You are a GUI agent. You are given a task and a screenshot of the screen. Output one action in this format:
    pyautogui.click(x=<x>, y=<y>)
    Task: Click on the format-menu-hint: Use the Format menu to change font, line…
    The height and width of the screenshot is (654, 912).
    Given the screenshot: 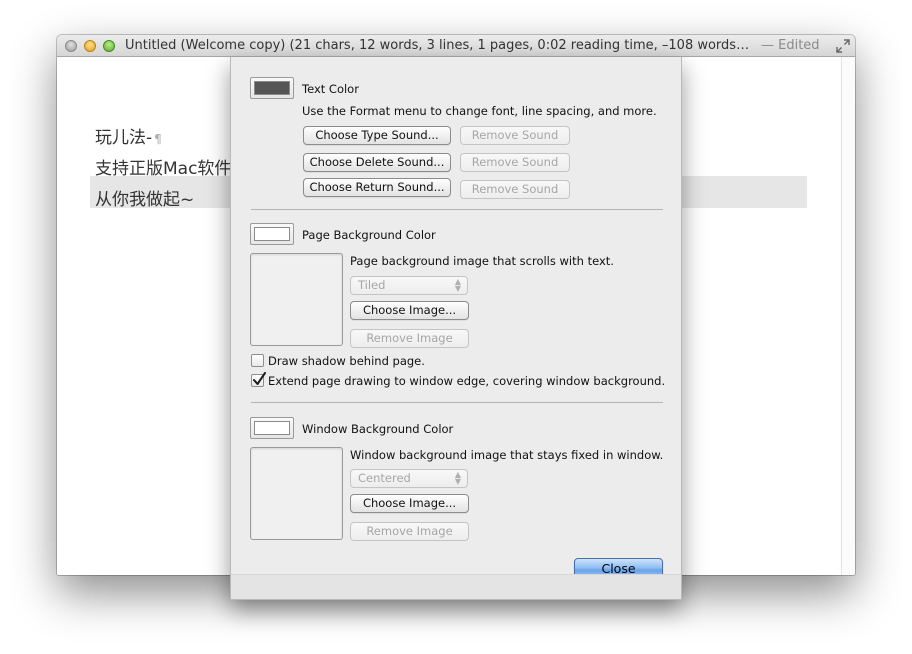 What is the action you would take?
    pyautogui.click(x=479, y=111)
    